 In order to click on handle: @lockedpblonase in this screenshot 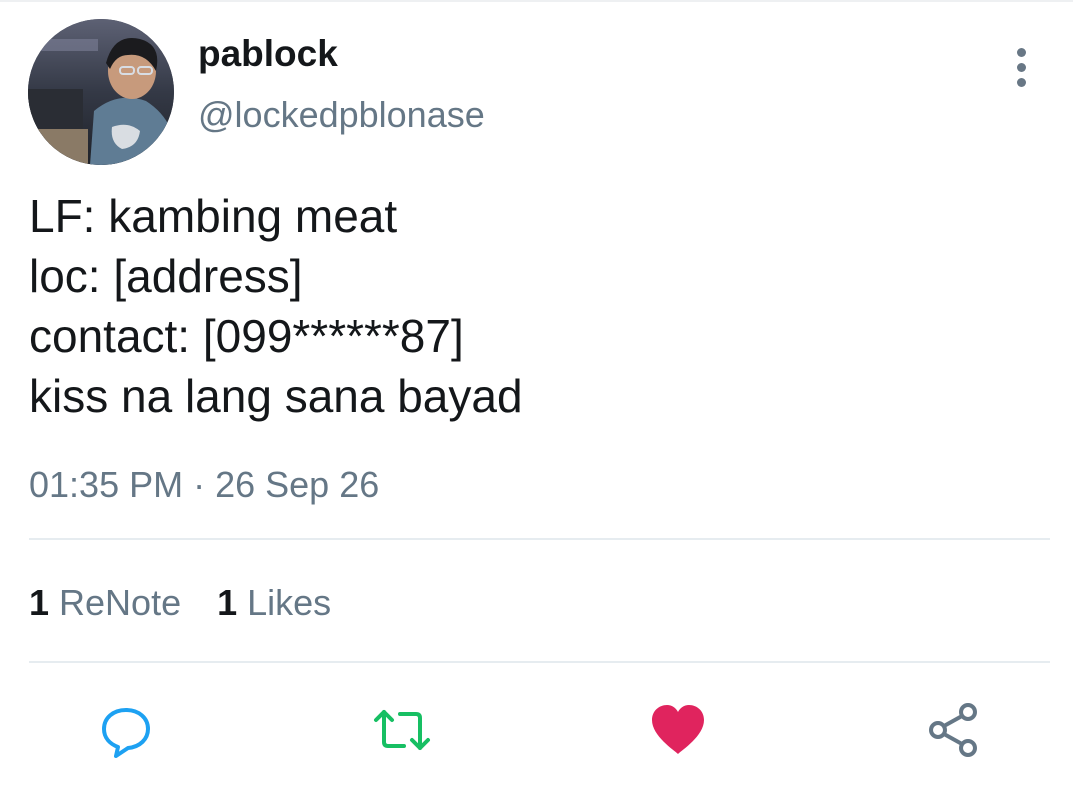, I will do `click(341, 115)`.